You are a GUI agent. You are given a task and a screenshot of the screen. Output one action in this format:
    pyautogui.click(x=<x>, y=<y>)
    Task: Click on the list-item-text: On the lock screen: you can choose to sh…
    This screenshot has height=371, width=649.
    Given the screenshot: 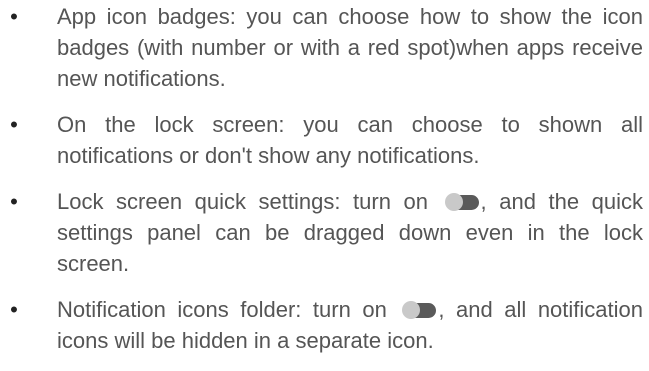 What is the action you would take?
    pyautogui.click(x=350, y=140)
    